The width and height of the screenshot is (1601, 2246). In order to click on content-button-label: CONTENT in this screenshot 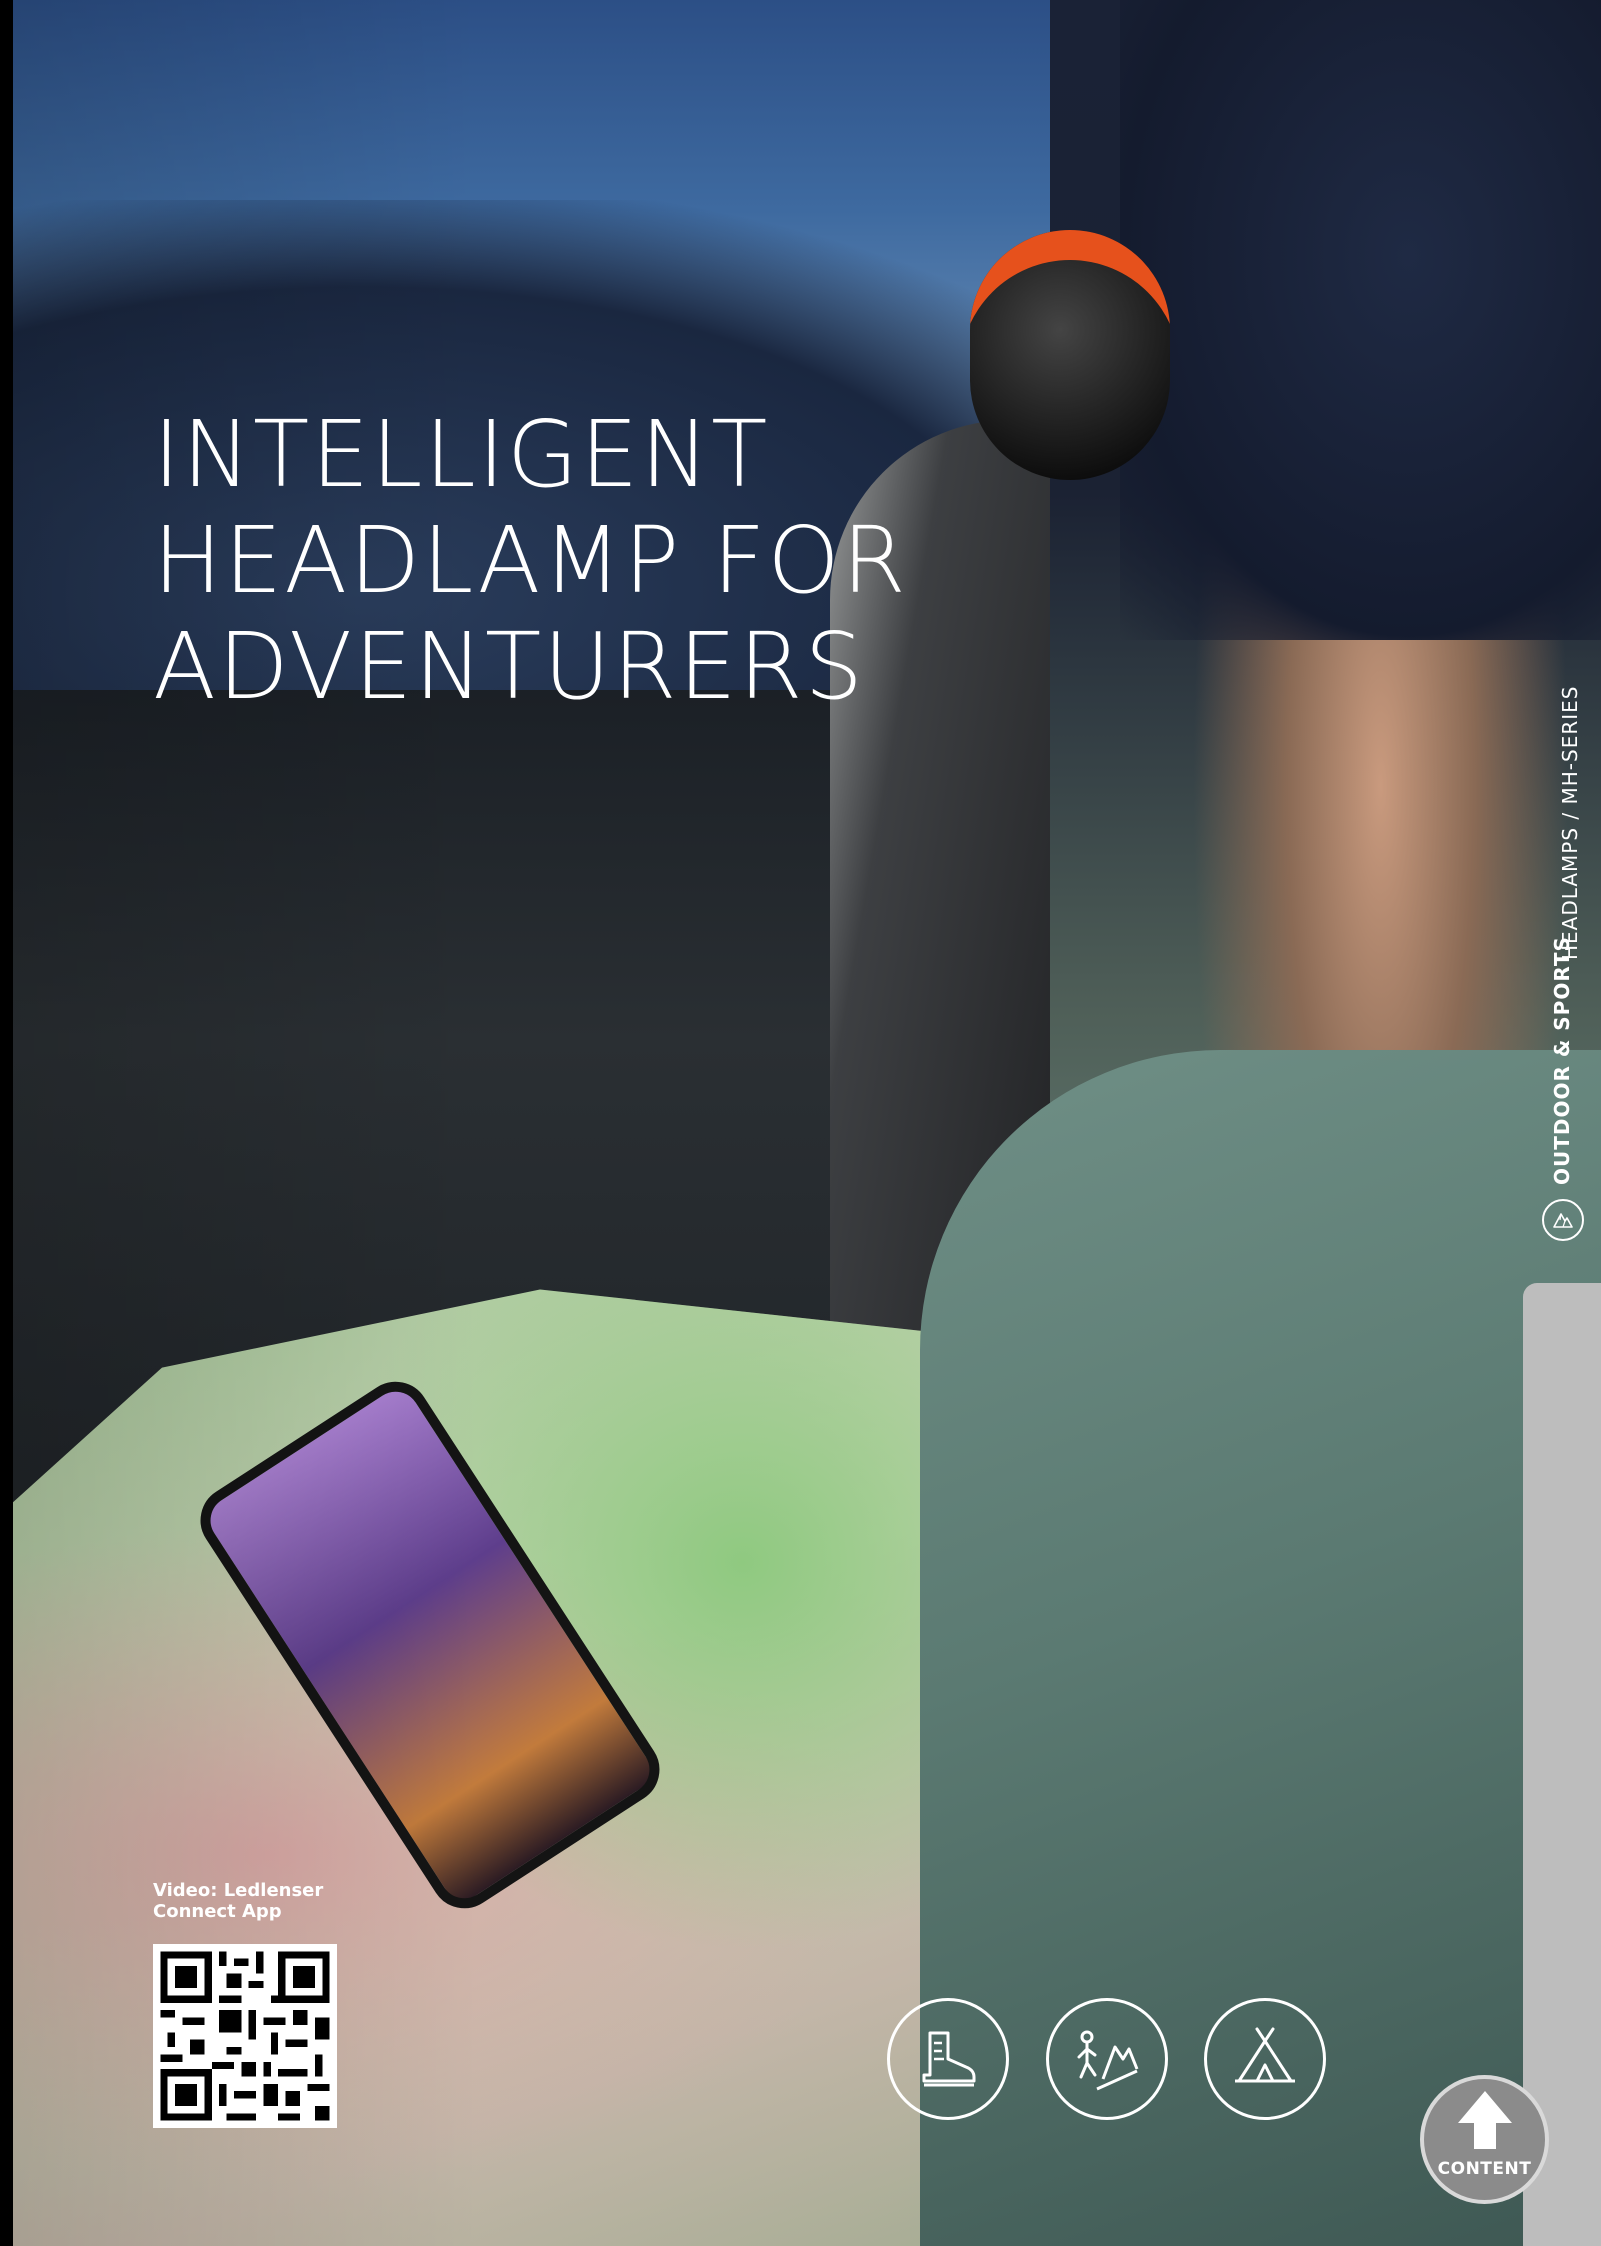, I will do `click(1484, 2169)`.